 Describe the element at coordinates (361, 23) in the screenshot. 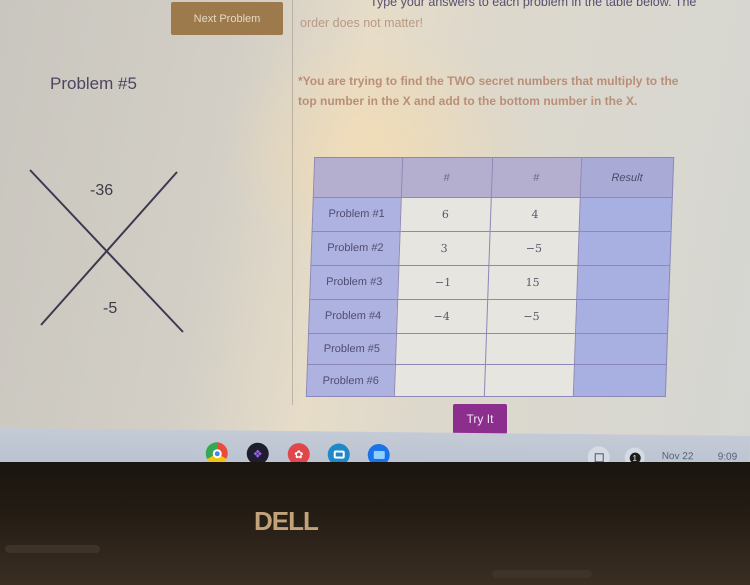

I see `instructions-line-2: order does not matter!` at that location.